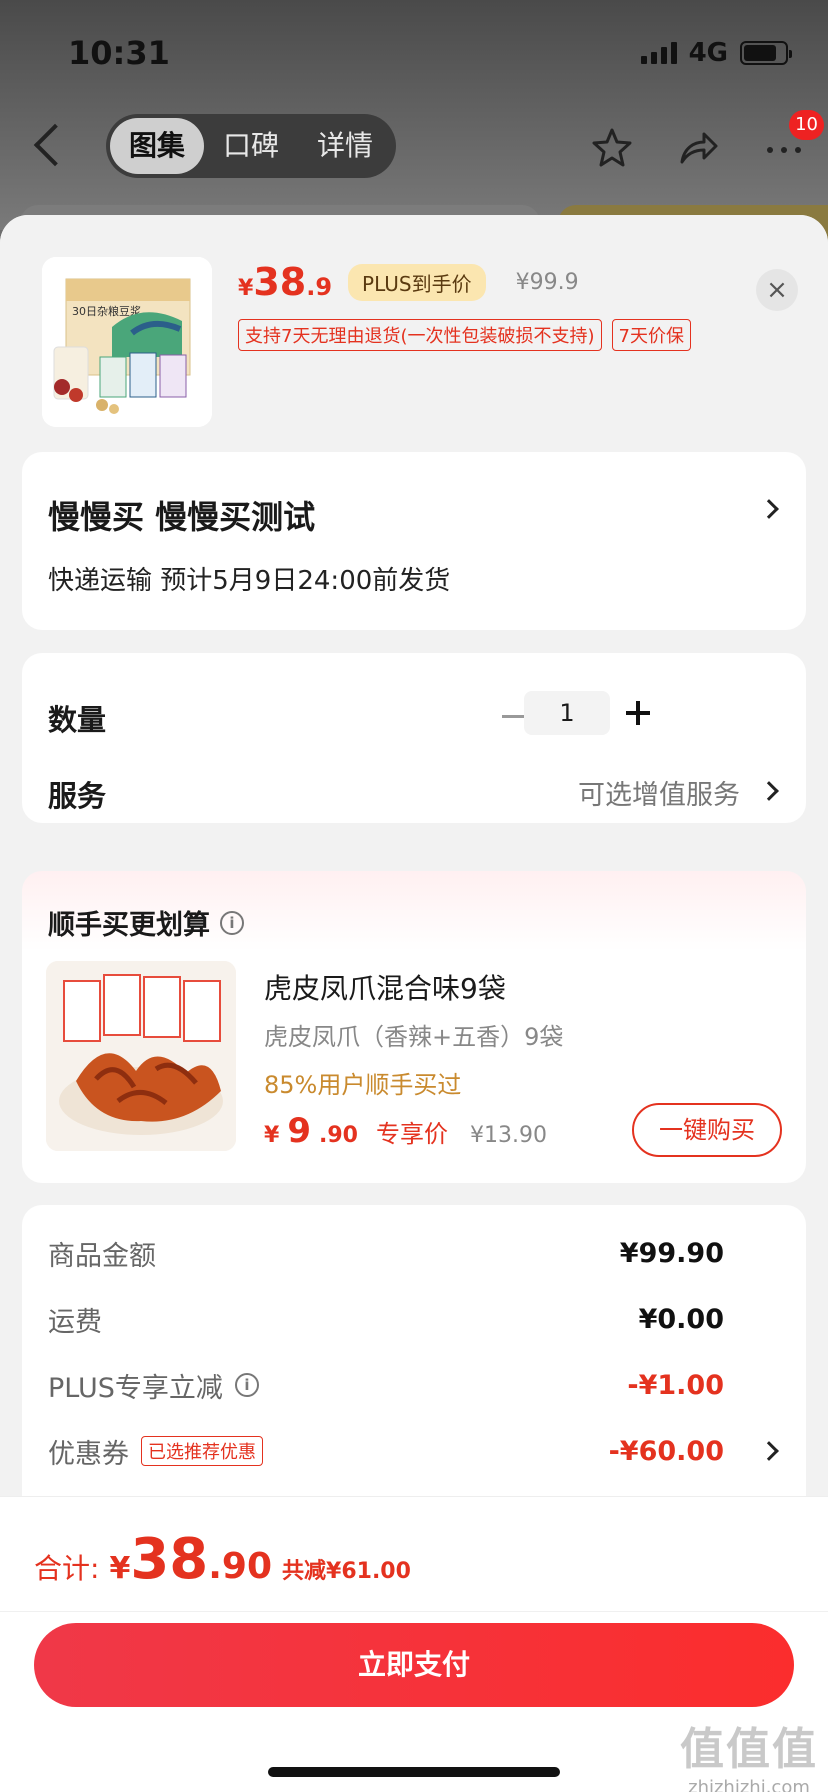 This screenshot has height=1792, width=828. I want to click on addon-price: ¥9.90 专享价 ¥13.90, so click(405, 1131).